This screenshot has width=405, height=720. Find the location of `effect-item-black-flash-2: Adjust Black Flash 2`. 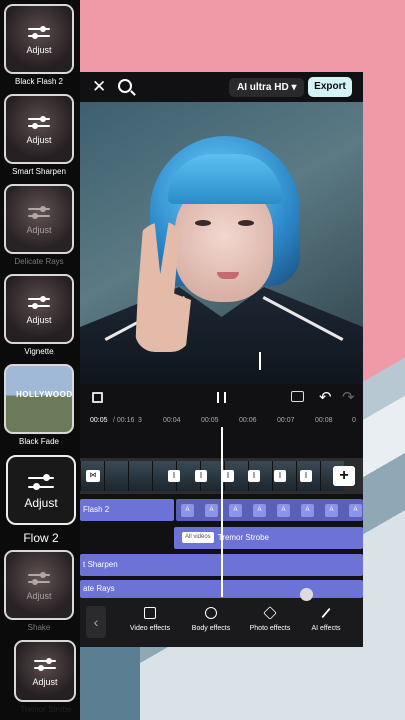

effect-item-black-flash-2: Adjust Black Flash 2 is located at coordinates (41, 45).